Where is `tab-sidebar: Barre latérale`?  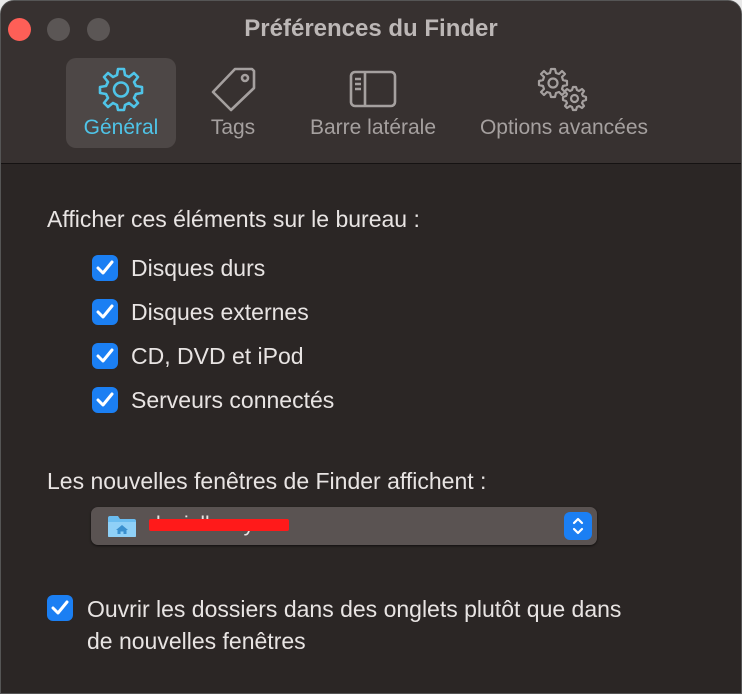
tab-sidebar: Barre latérale is located at coordinates (373, 103).